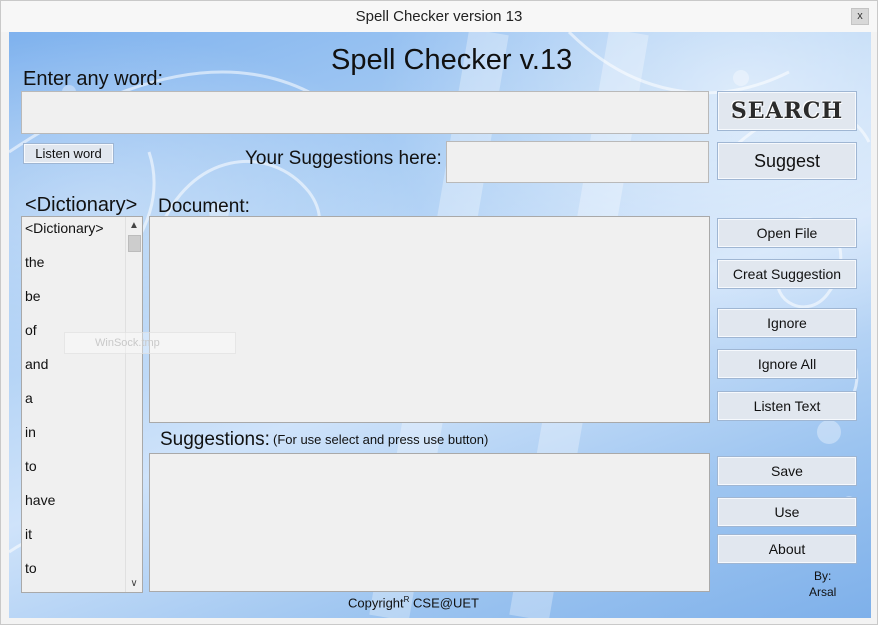  I want to click on dictionary-scrollbar: ▲ ∨, so click(133, 404).